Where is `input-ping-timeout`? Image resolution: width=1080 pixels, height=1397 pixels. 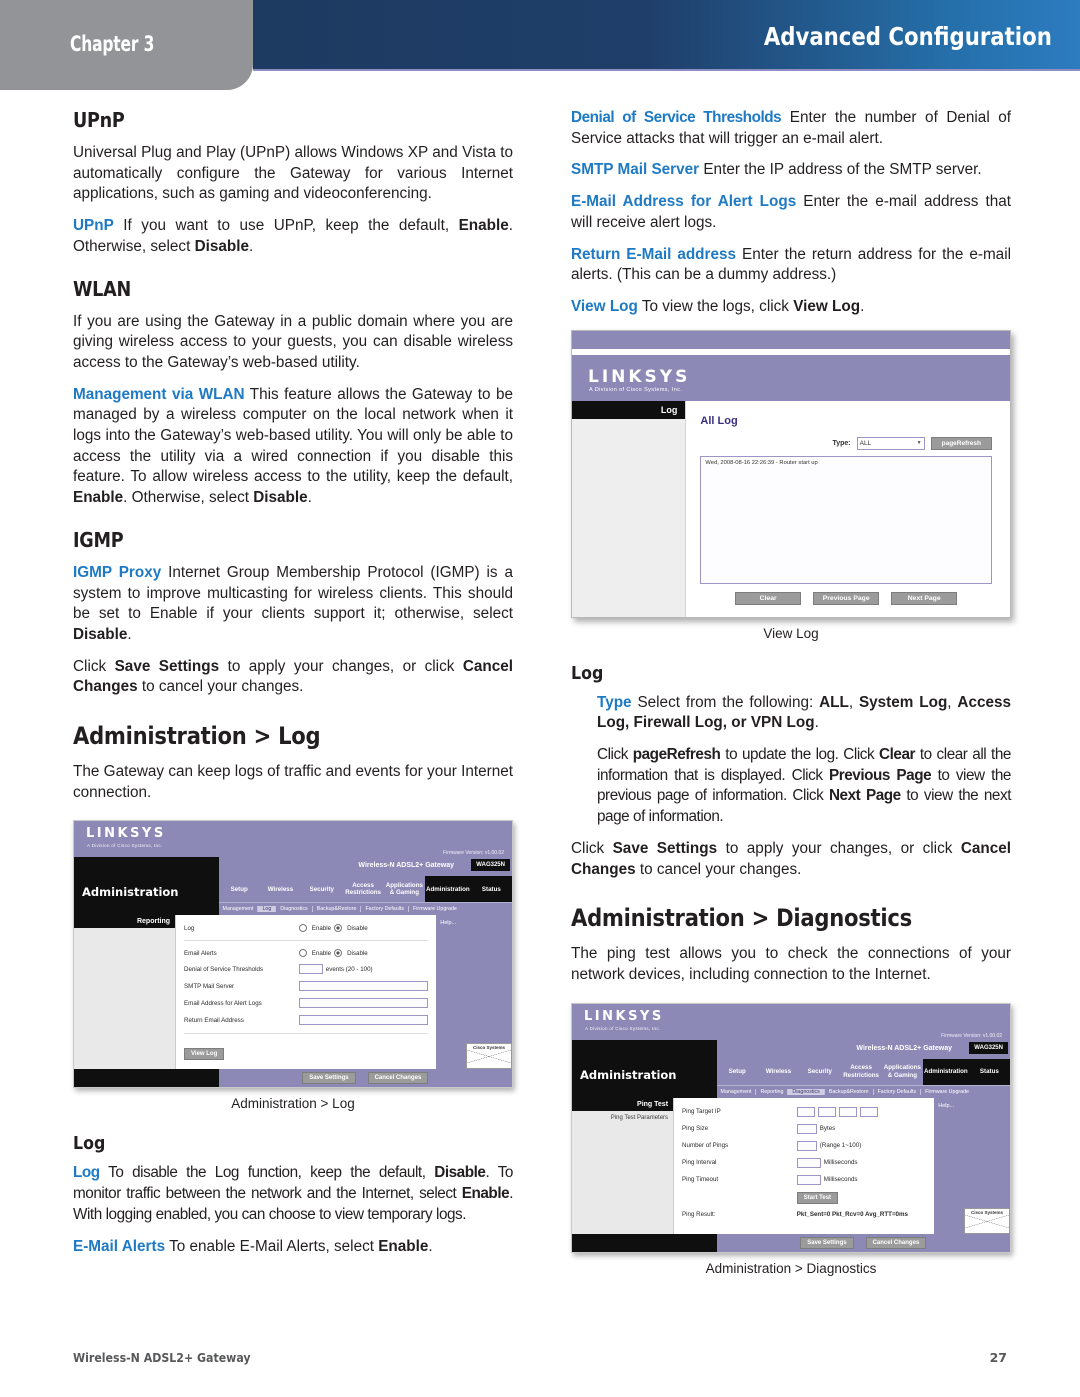
input-ping-timeout is located at coordinates (808, 1179).